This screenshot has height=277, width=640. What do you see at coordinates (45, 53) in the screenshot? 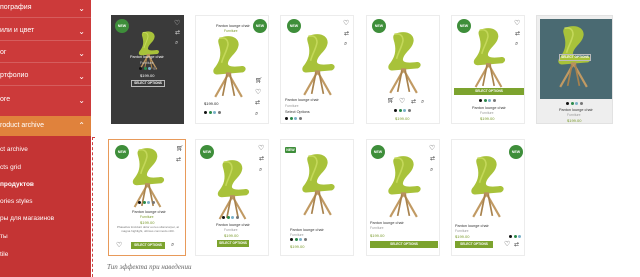
I see `sidebar-item-blog: ог ⌄` at bounding box center [45, 53].